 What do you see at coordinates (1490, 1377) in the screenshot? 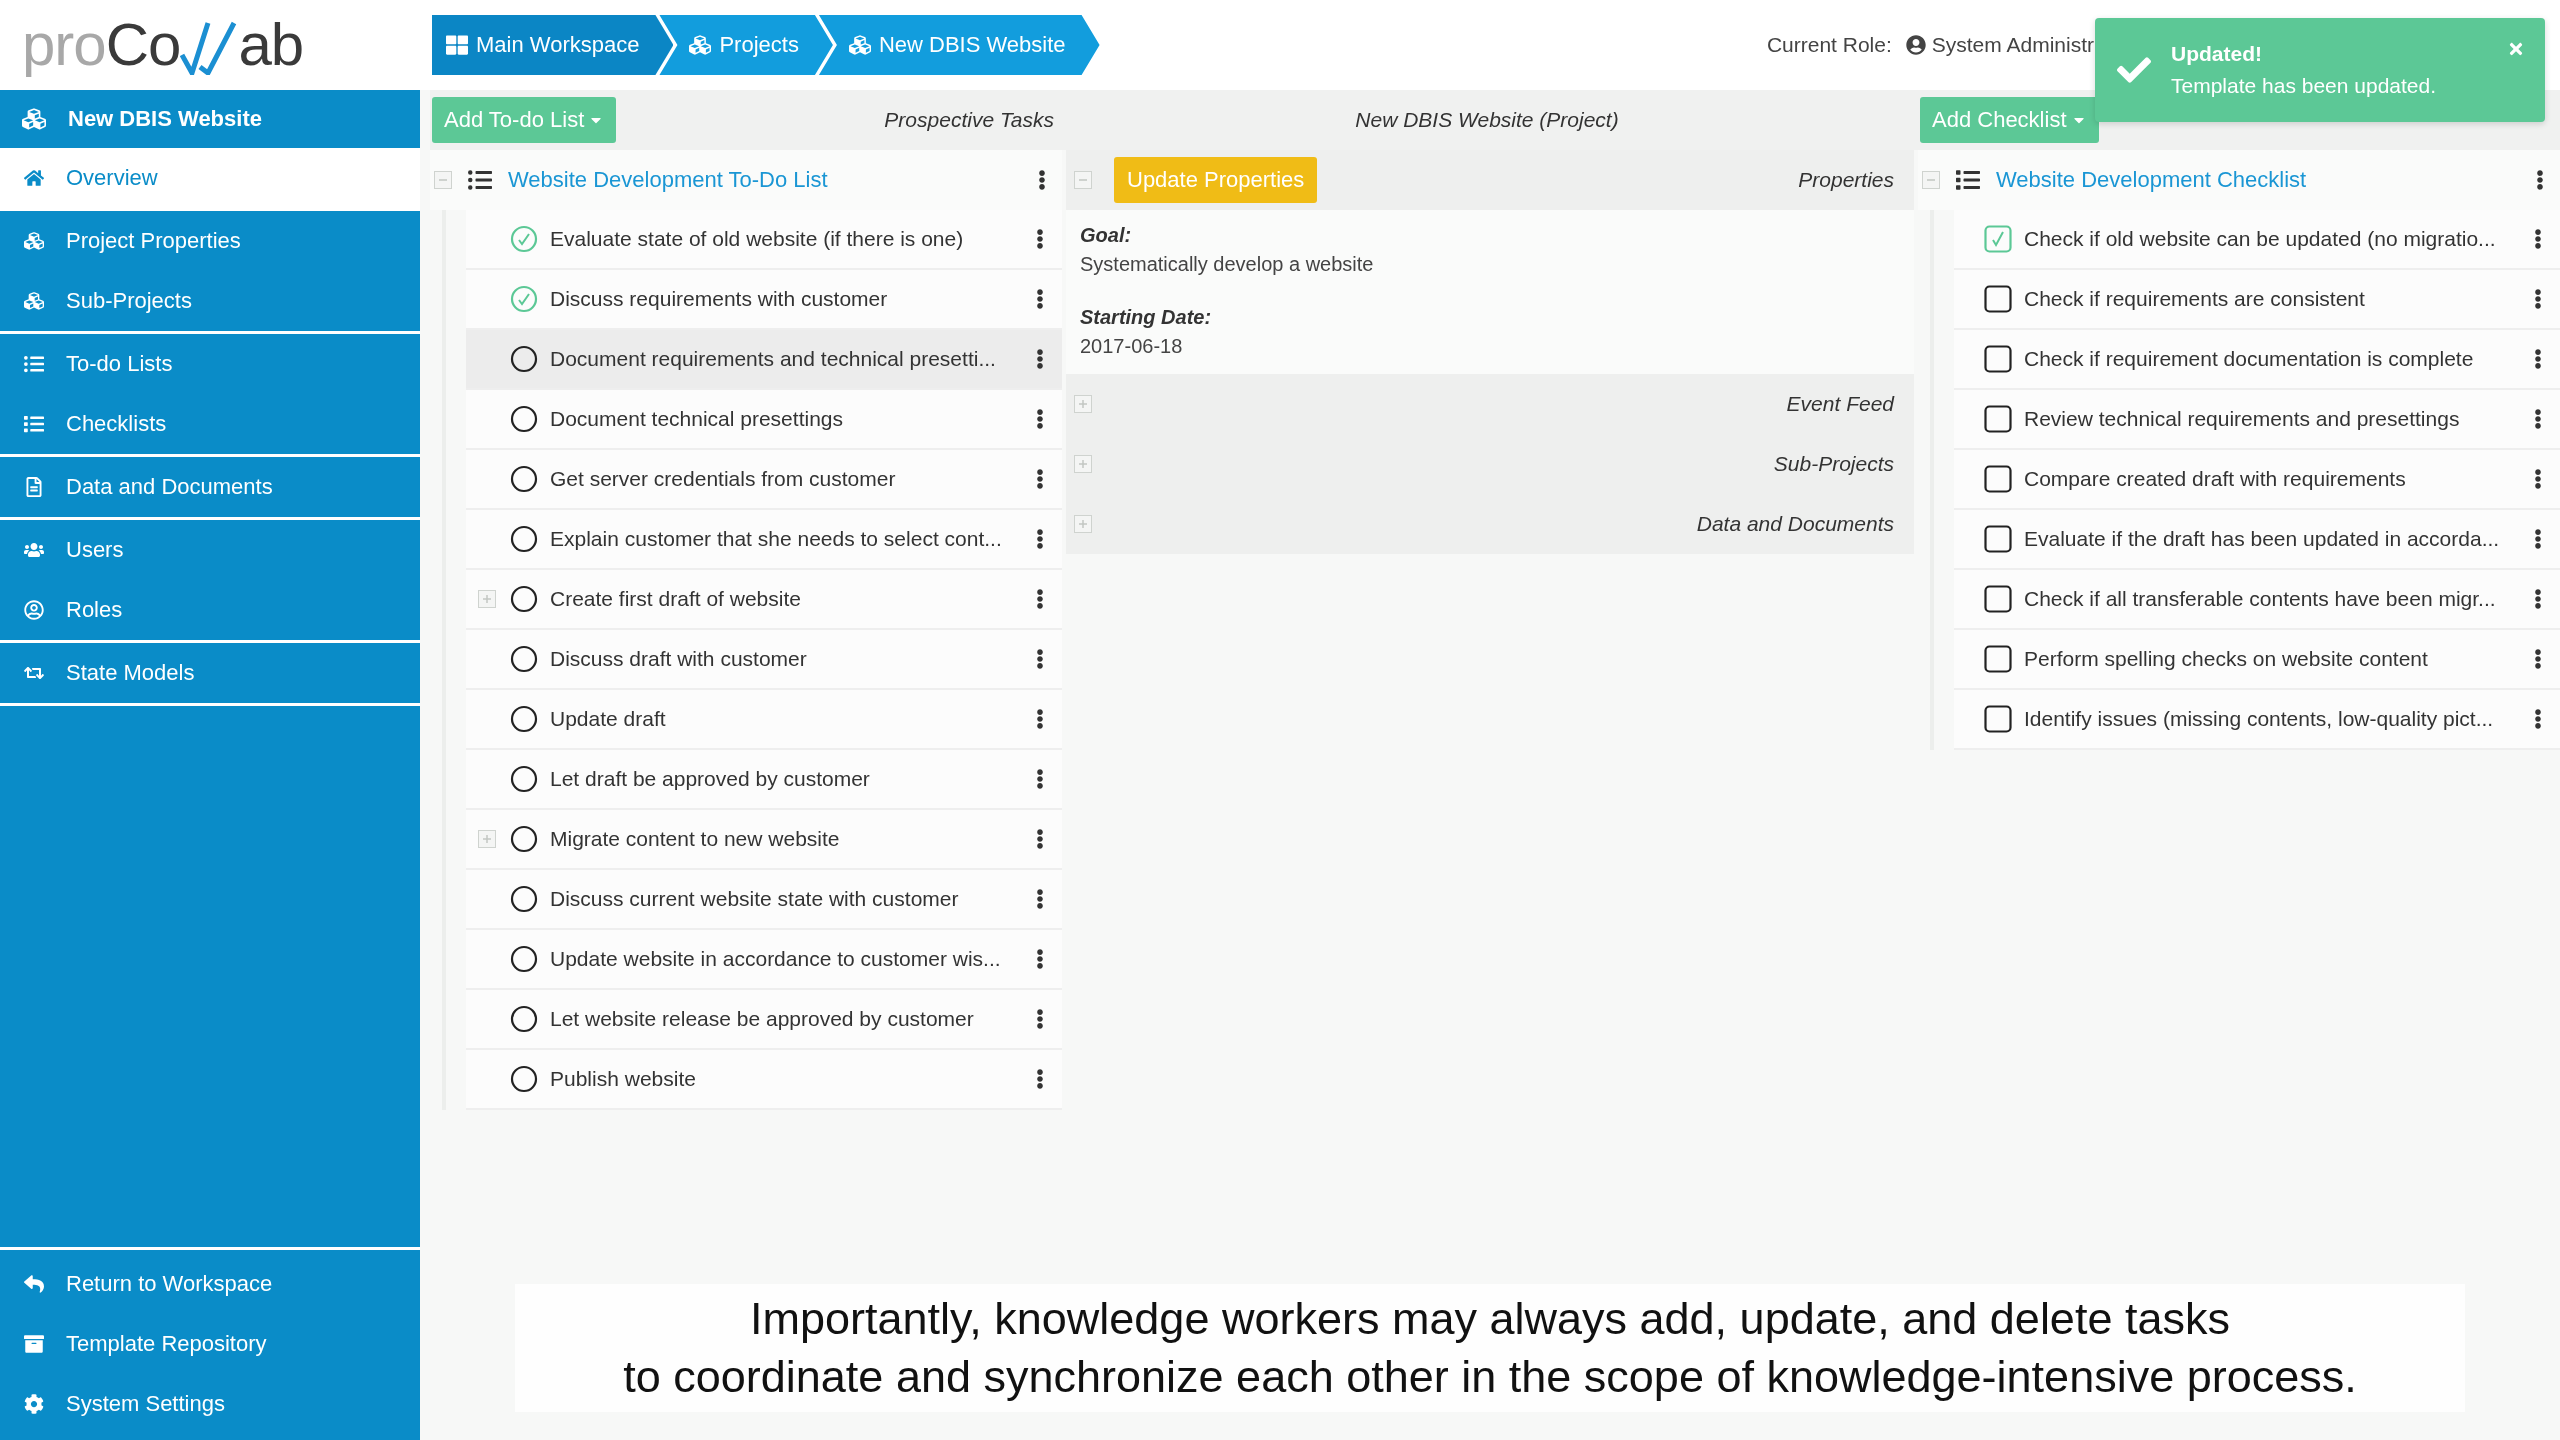
I see `caption-line: to coordinate and synchronize each other in the scope of knowledge-intensive process.` at bounding box center [1490, 1377].